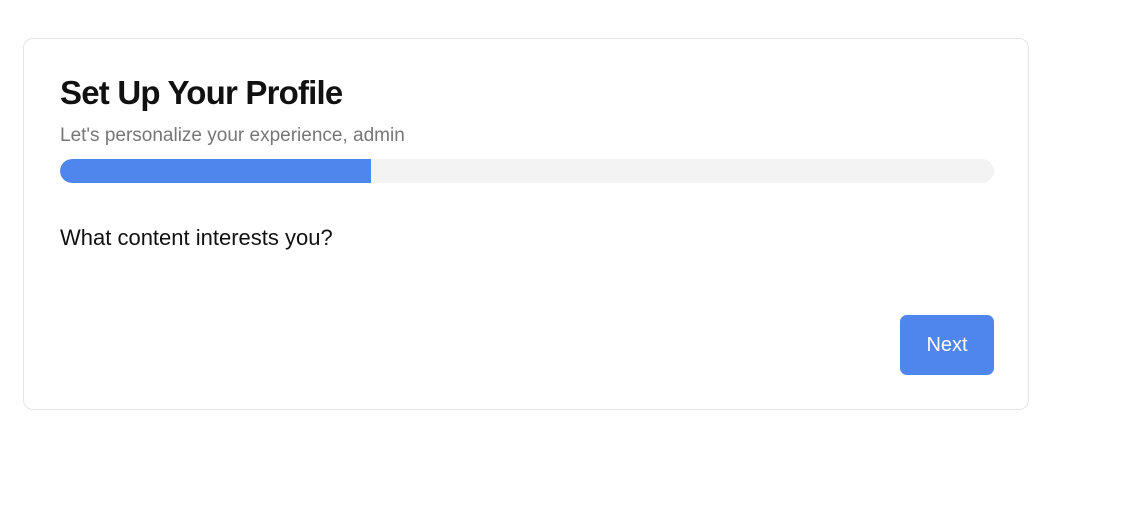  Describe the element at coordinates (232, 135) in the screenshot. I see `page-subtitle: Let's personalize your experience, admin` at that location.